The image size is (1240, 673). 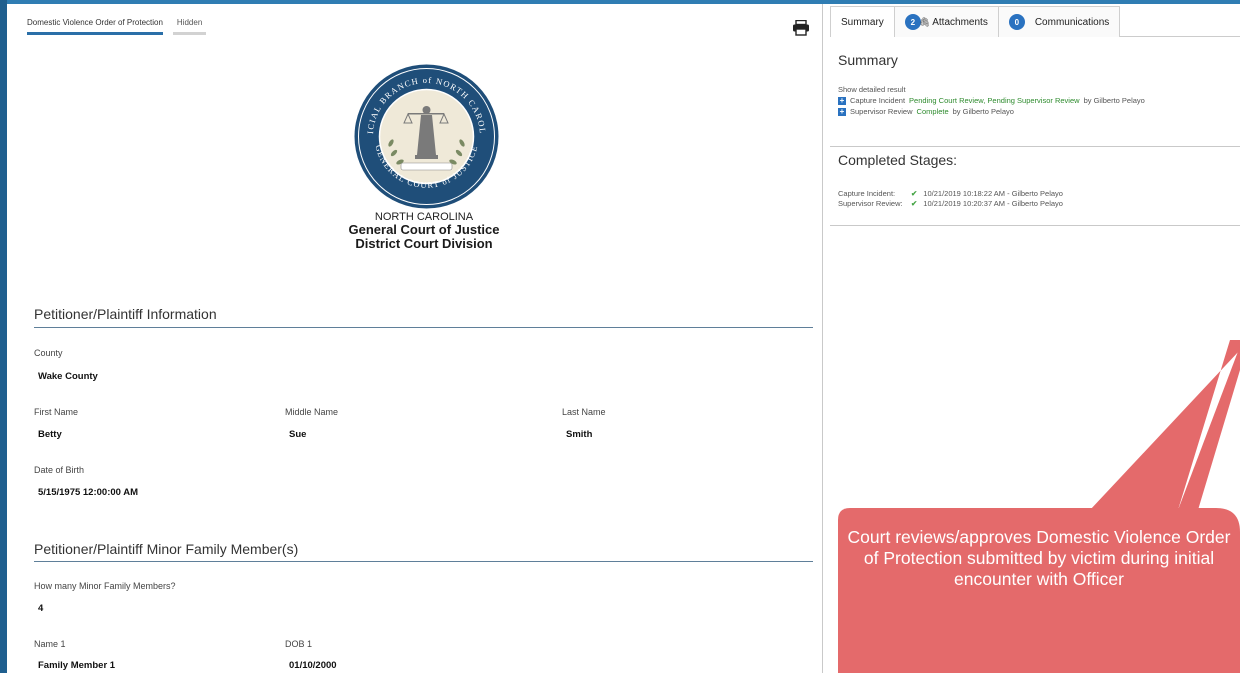 What do you see at coordinates (1035, 146) in the screenshot?
I see `summary-divider` at bounding box center [1035, 146].